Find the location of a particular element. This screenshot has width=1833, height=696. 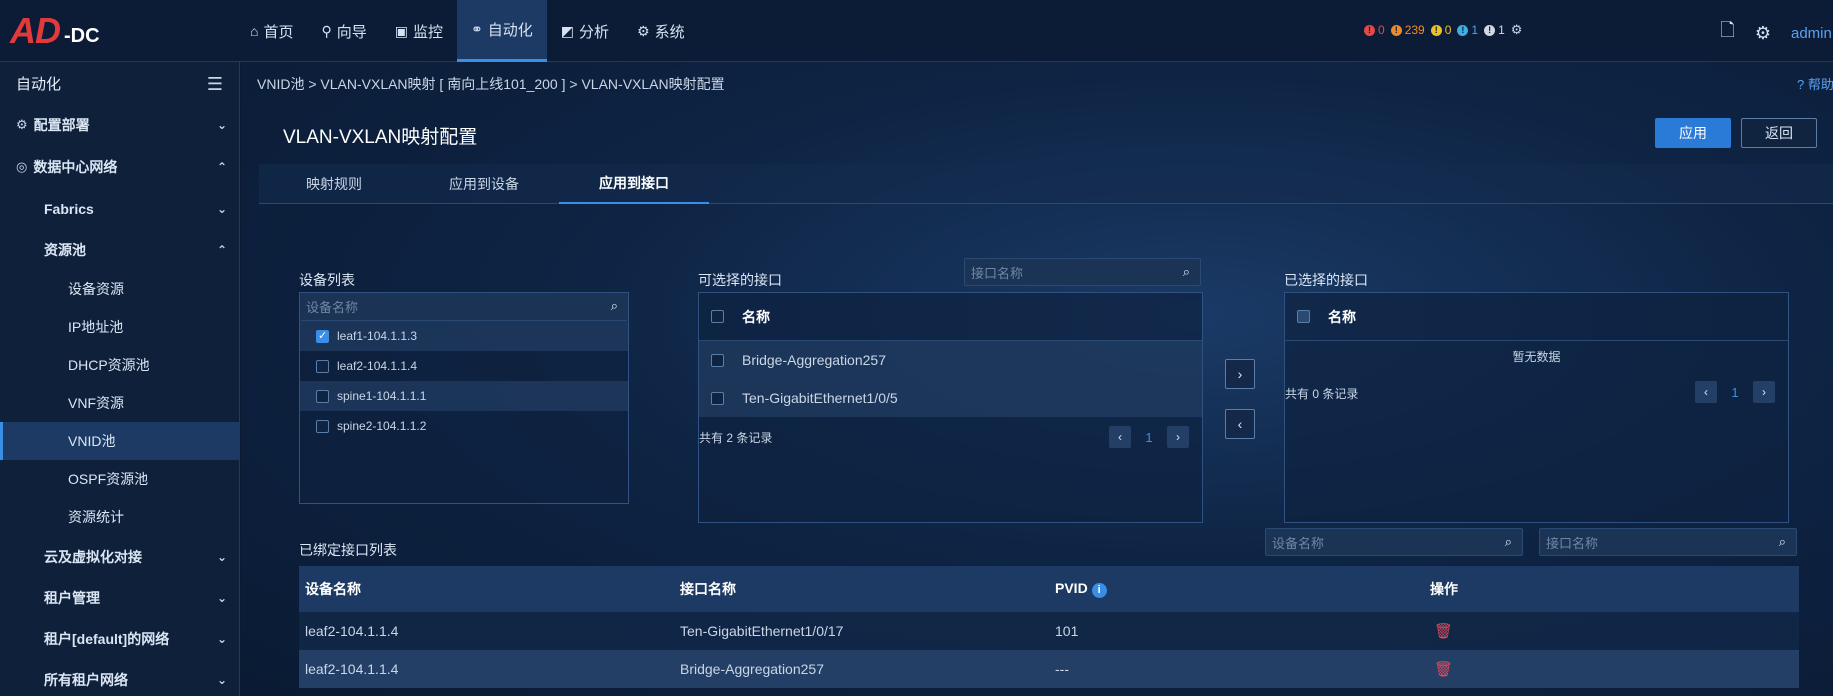

nav-guide: ⚲ 向导 is located at coordinates (343, 31).